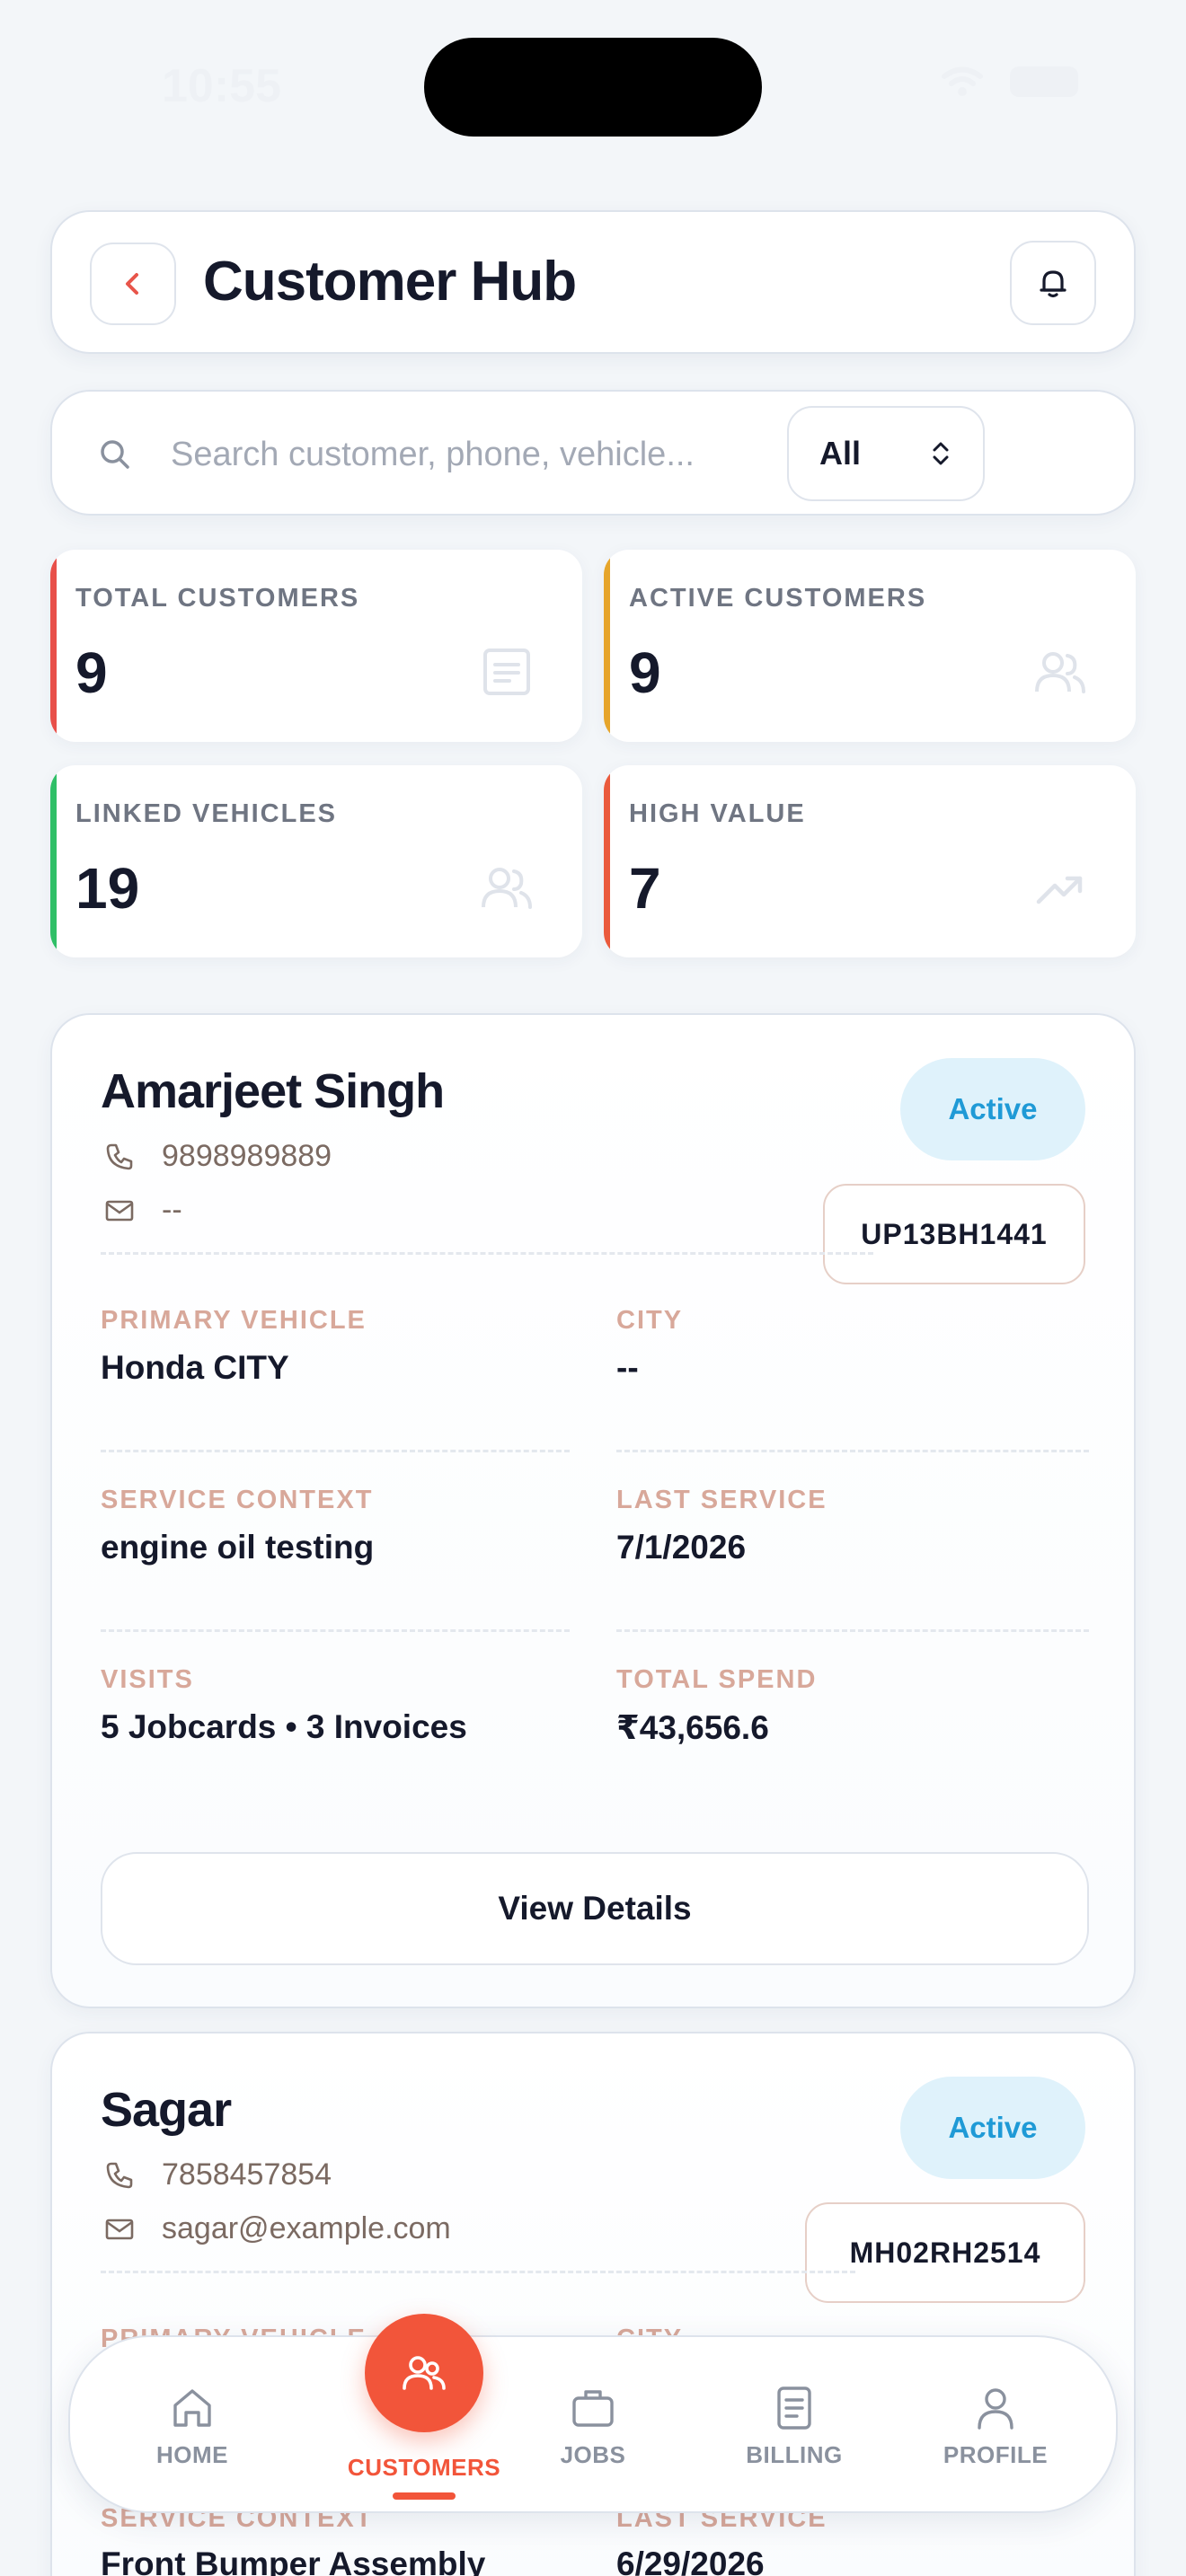 The width and height of the screenshot is (1186, 2576). What do you see at coordinates (593, 2454) in the screenshot?
I see `nav-jobs-label: JOBS` at bounding box center [593, 2454].